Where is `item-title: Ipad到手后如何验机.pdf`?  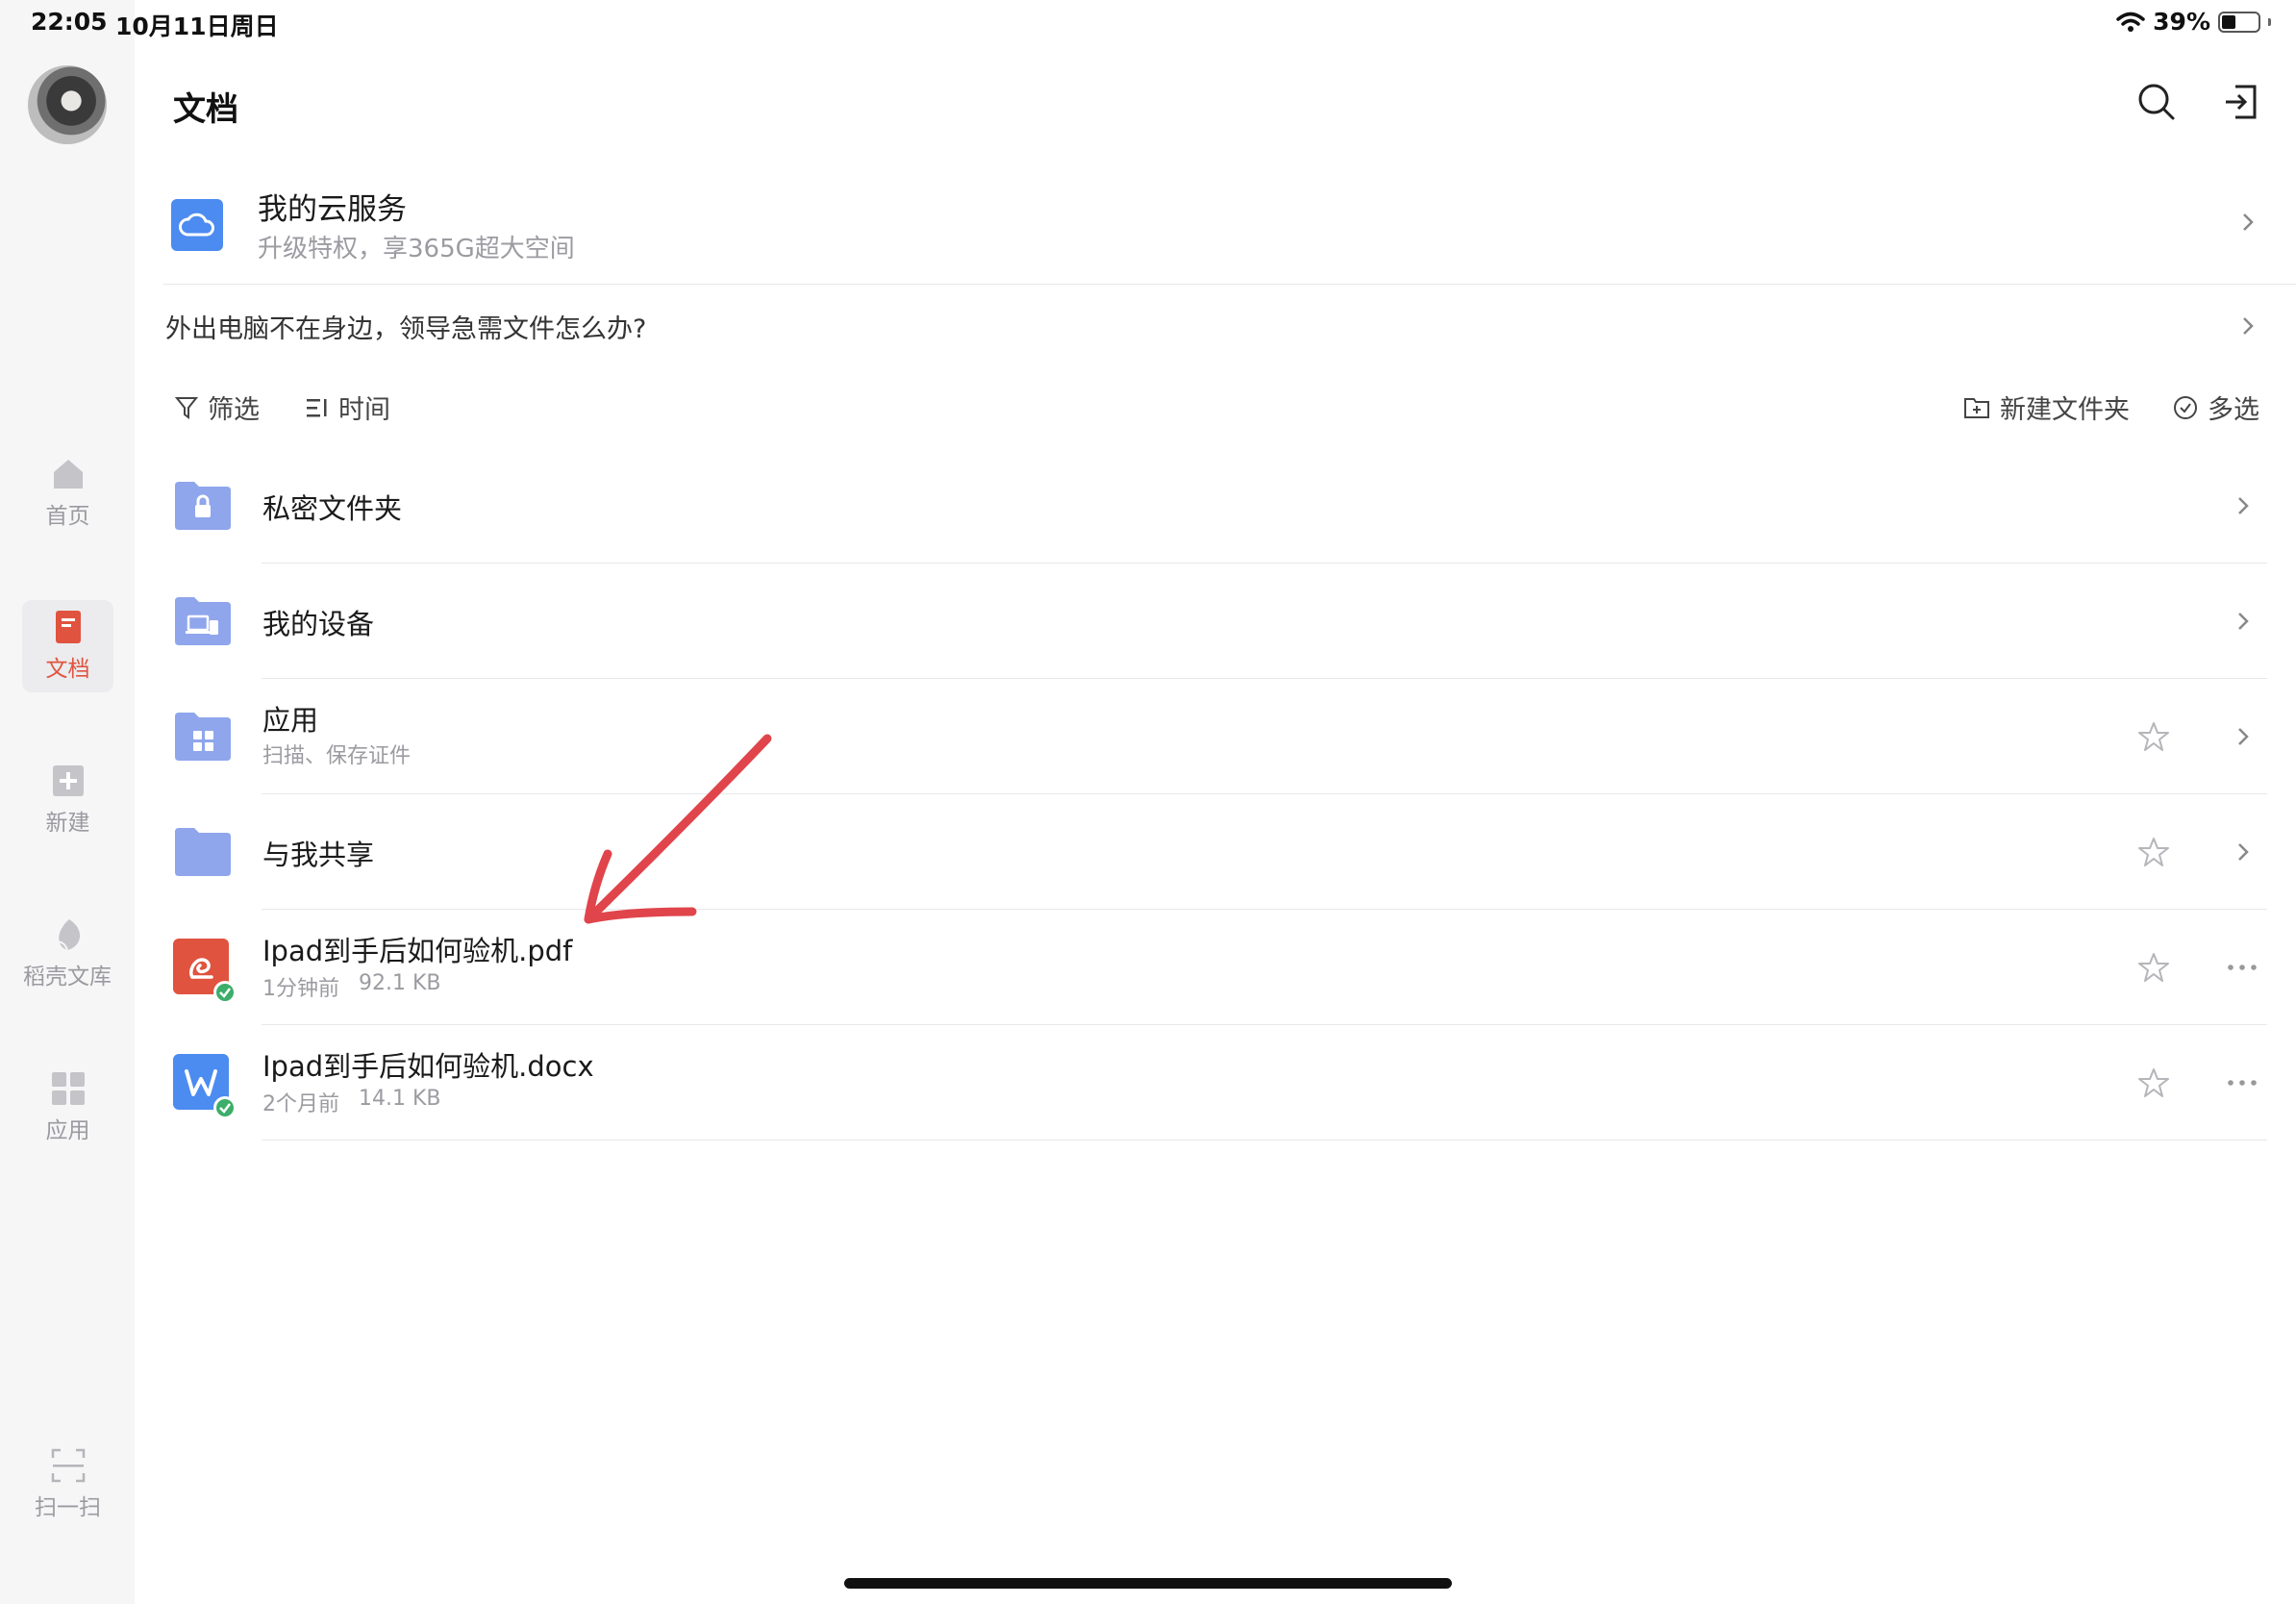 item-title: Ipad到手后如何验机.pdf is located at coordinates (417, 951).